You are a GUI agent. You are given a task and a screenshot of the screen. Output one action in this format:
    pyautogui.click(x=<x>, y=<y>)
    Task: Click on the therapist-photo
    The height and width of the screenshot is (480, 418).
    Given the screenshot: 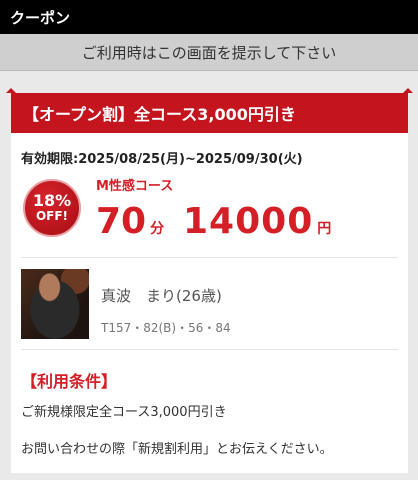 What is the action you would take?
    pyautogui.click(x=55, y=304)
    